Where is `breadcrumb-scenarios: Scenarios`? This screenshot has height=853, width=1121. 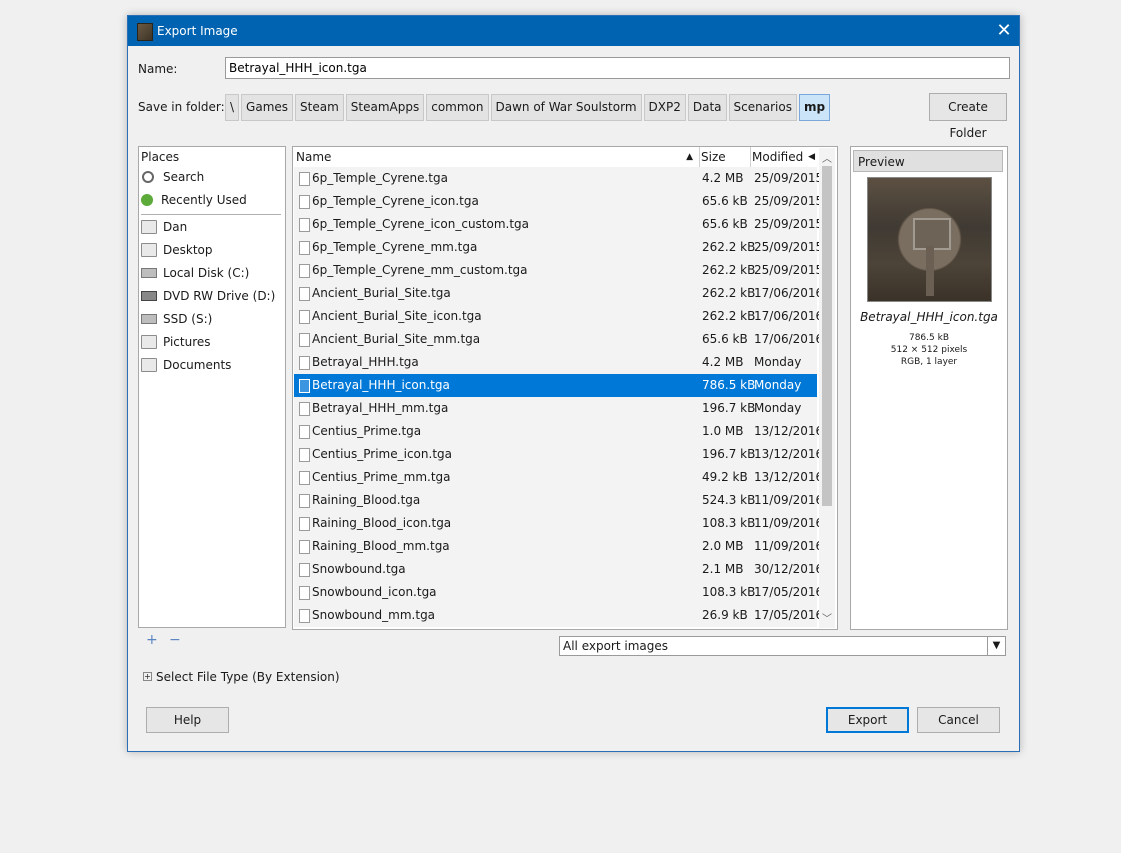
breadcrumb-scenarios: Scenarios is located at coordinates (762, 107).